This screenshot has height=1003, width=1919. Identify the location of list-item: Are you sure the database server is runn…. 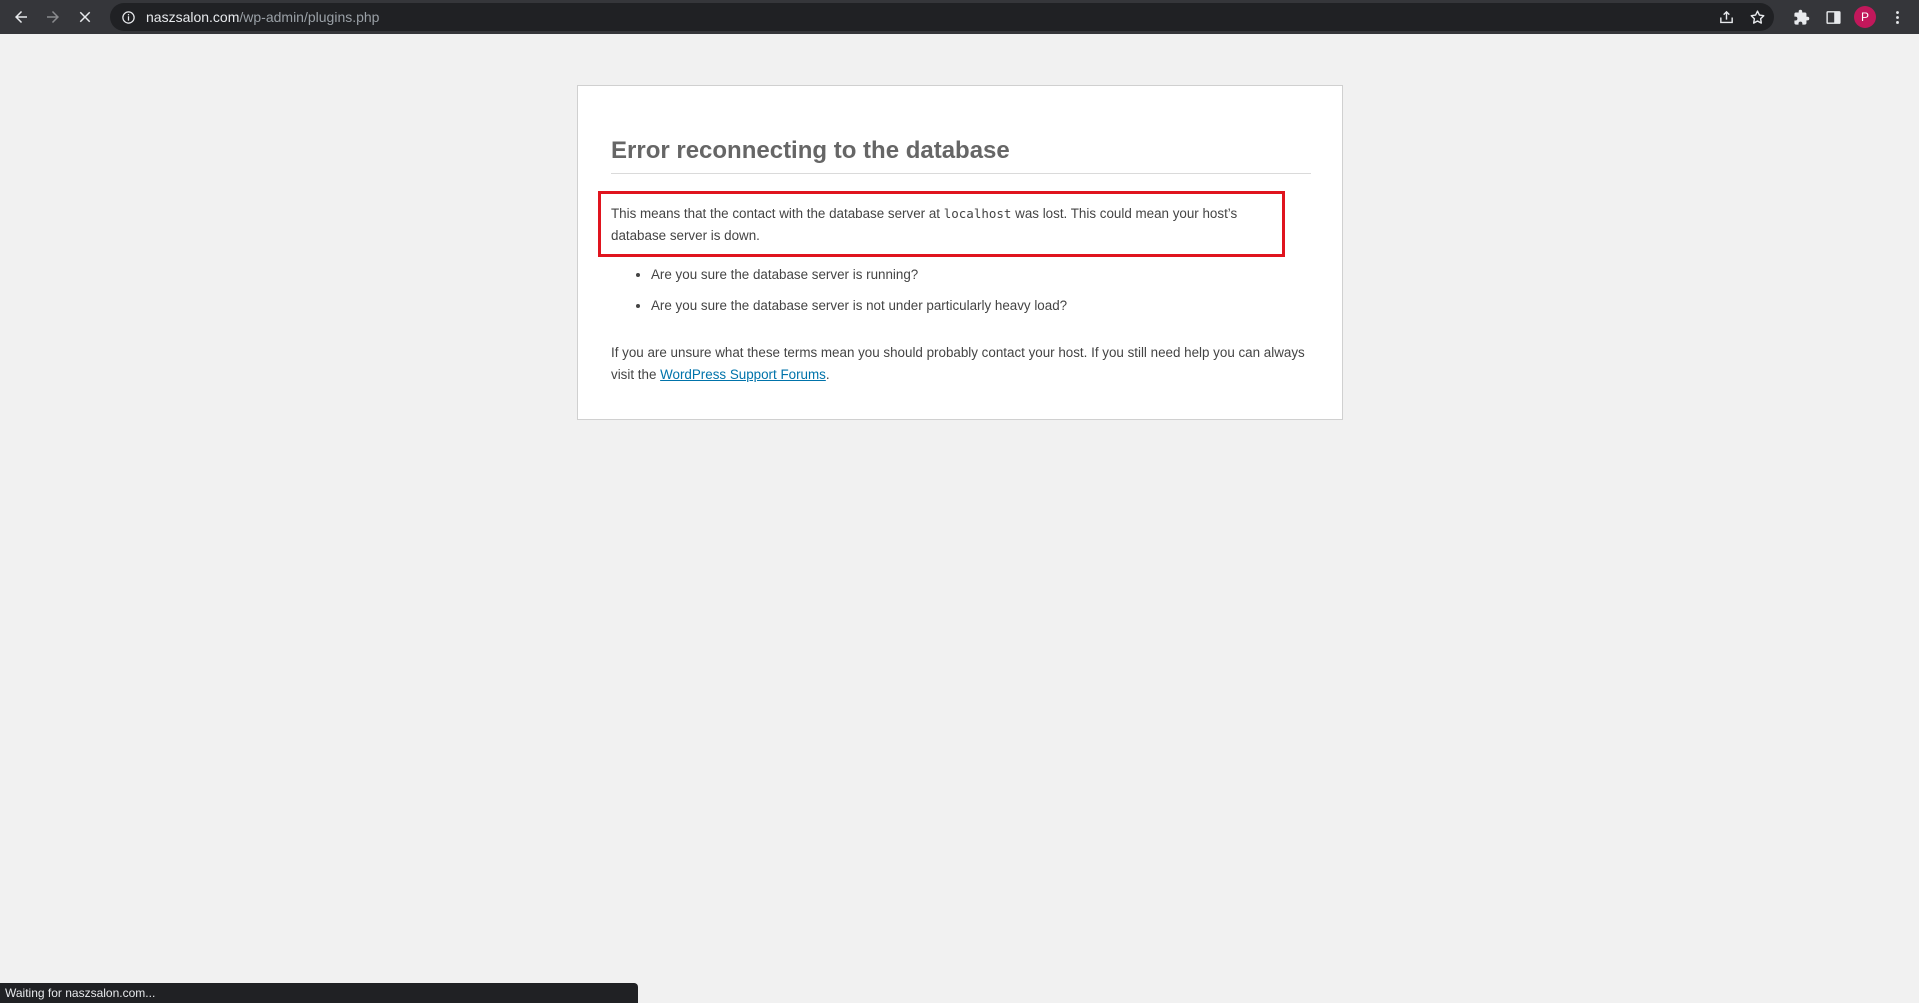
(859, 274).